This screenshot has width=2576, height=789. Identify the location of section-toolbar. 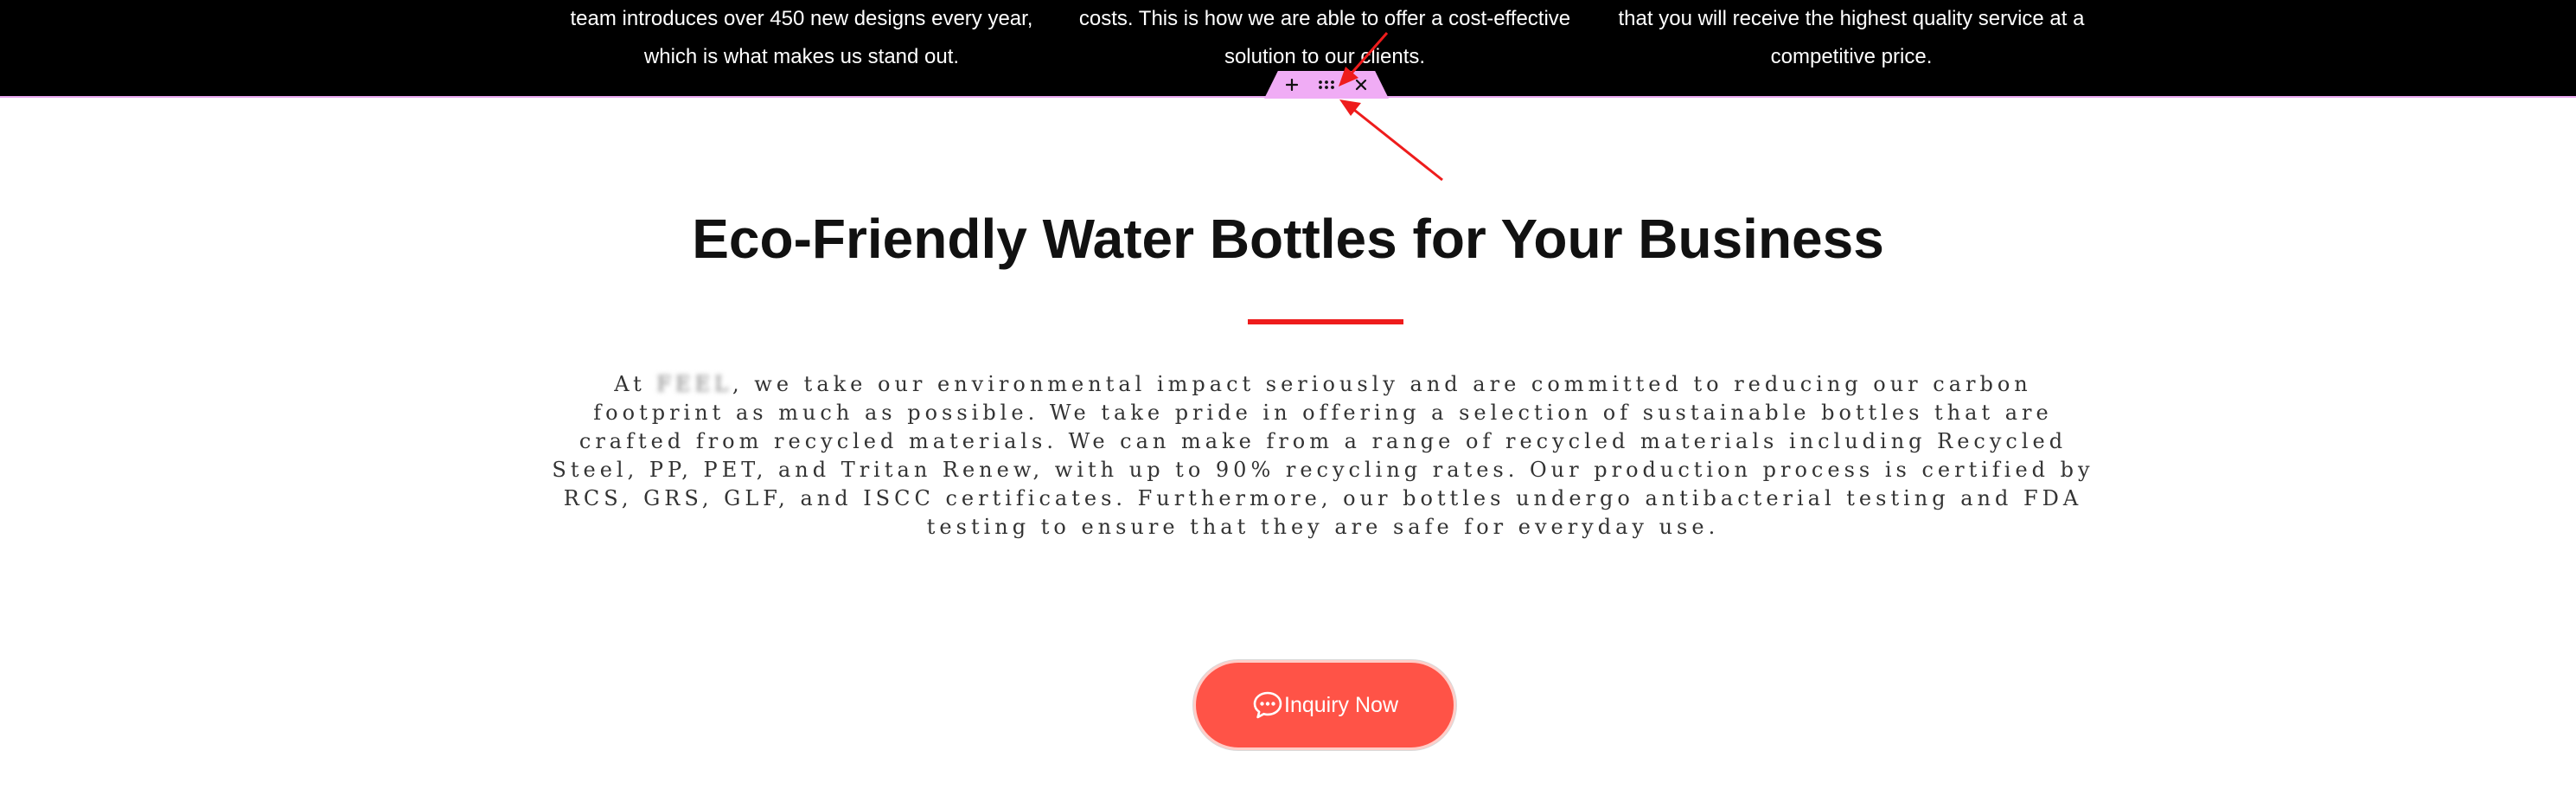
(1326, 85).